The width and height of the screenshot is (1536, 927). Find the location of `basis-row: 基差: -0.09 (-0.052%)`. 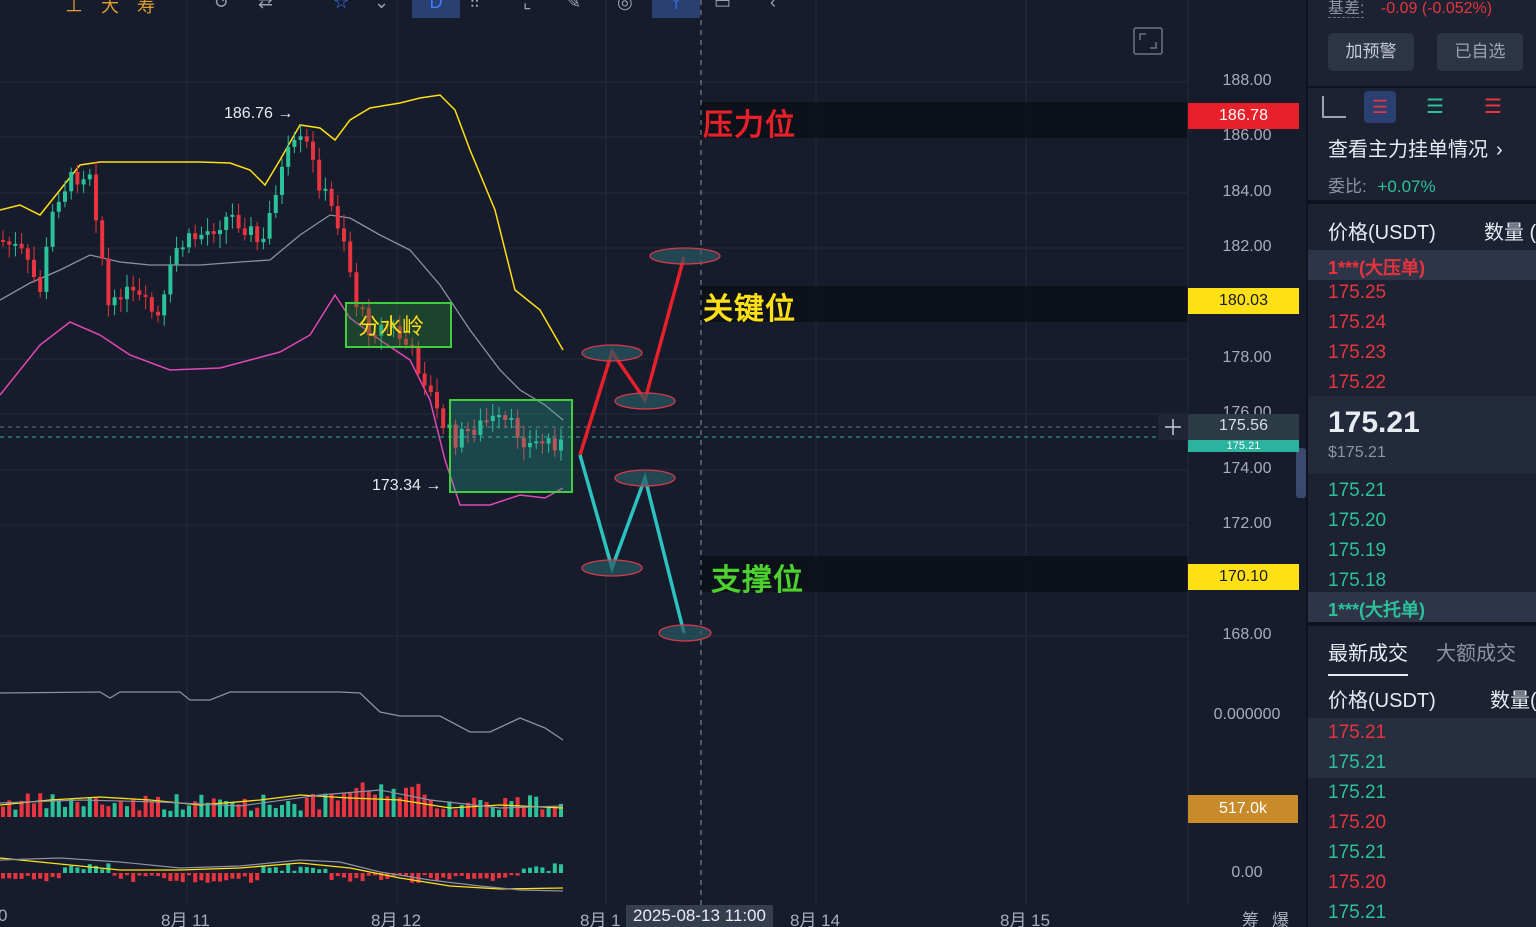

basis-row: 基差: -0.09 (-0.052%) is located at coordinates (1410, 9).